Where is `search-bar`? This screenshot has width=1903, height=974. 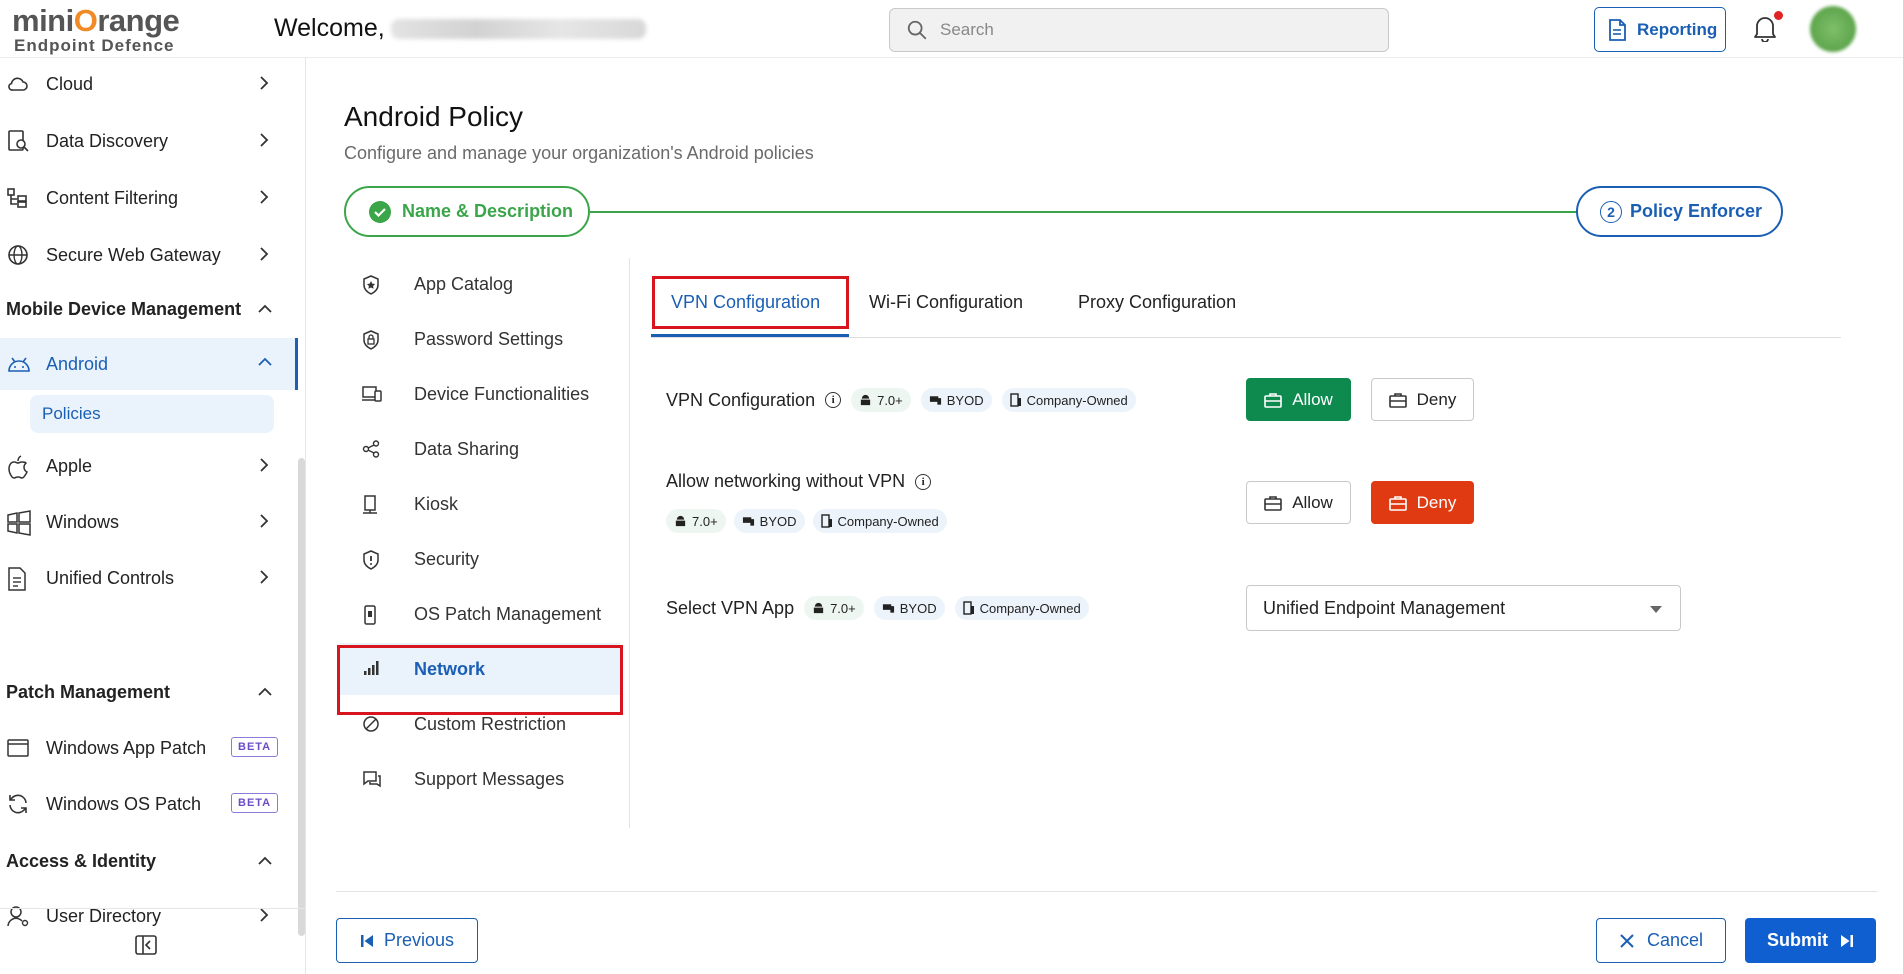
search-bar is located at coordinates (1139, 30).